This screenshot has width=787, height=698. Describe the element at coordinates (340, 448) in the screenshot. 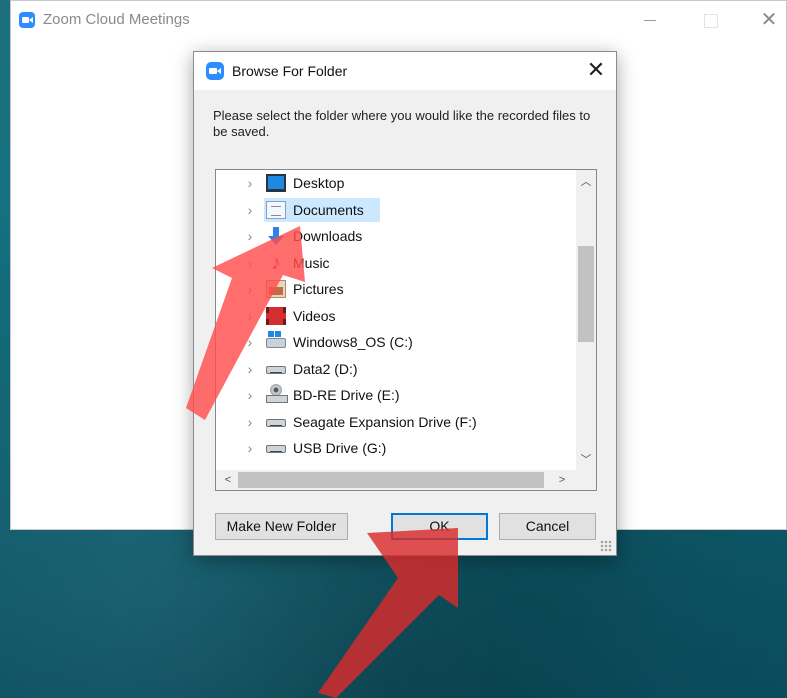

I see `tree-item-label: USB Drive (G:)` at that location.